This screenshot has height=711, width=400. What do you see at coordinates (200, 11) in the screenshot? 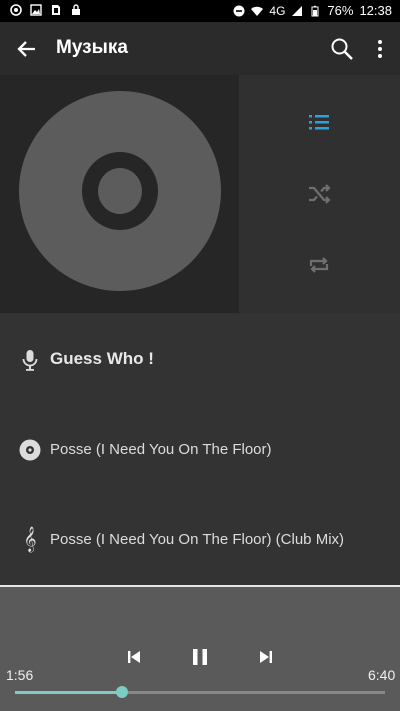
I see `status-bar: 4G 76% 12:38` at bounding box center [200, 11].